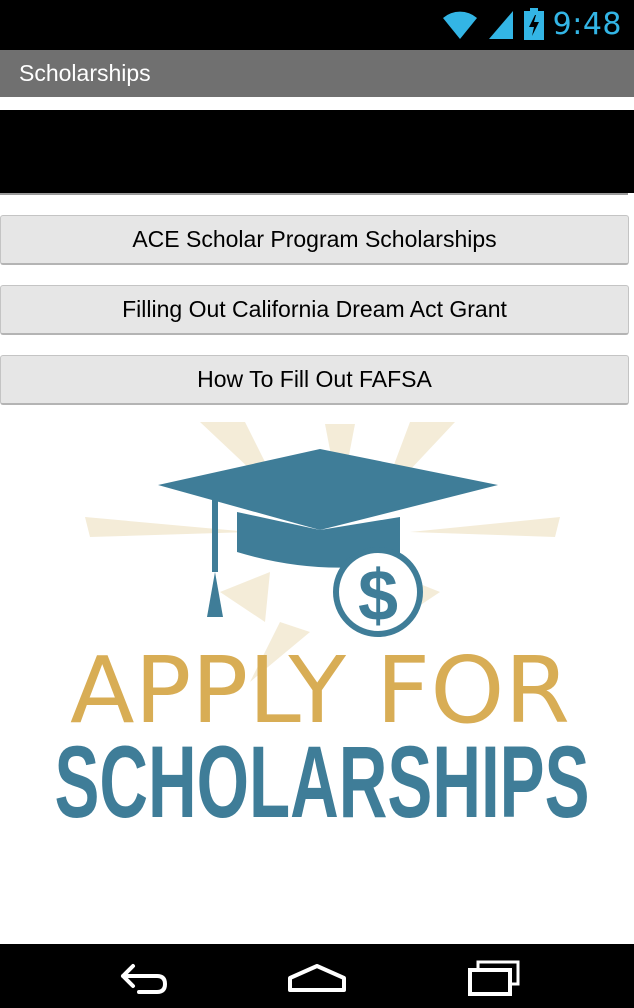 The image size is (634, 1008). Describe the element at coordinates (322, 778) in the screenshot. I see `logo-line2: SCHOLARSHIPS` at that location.